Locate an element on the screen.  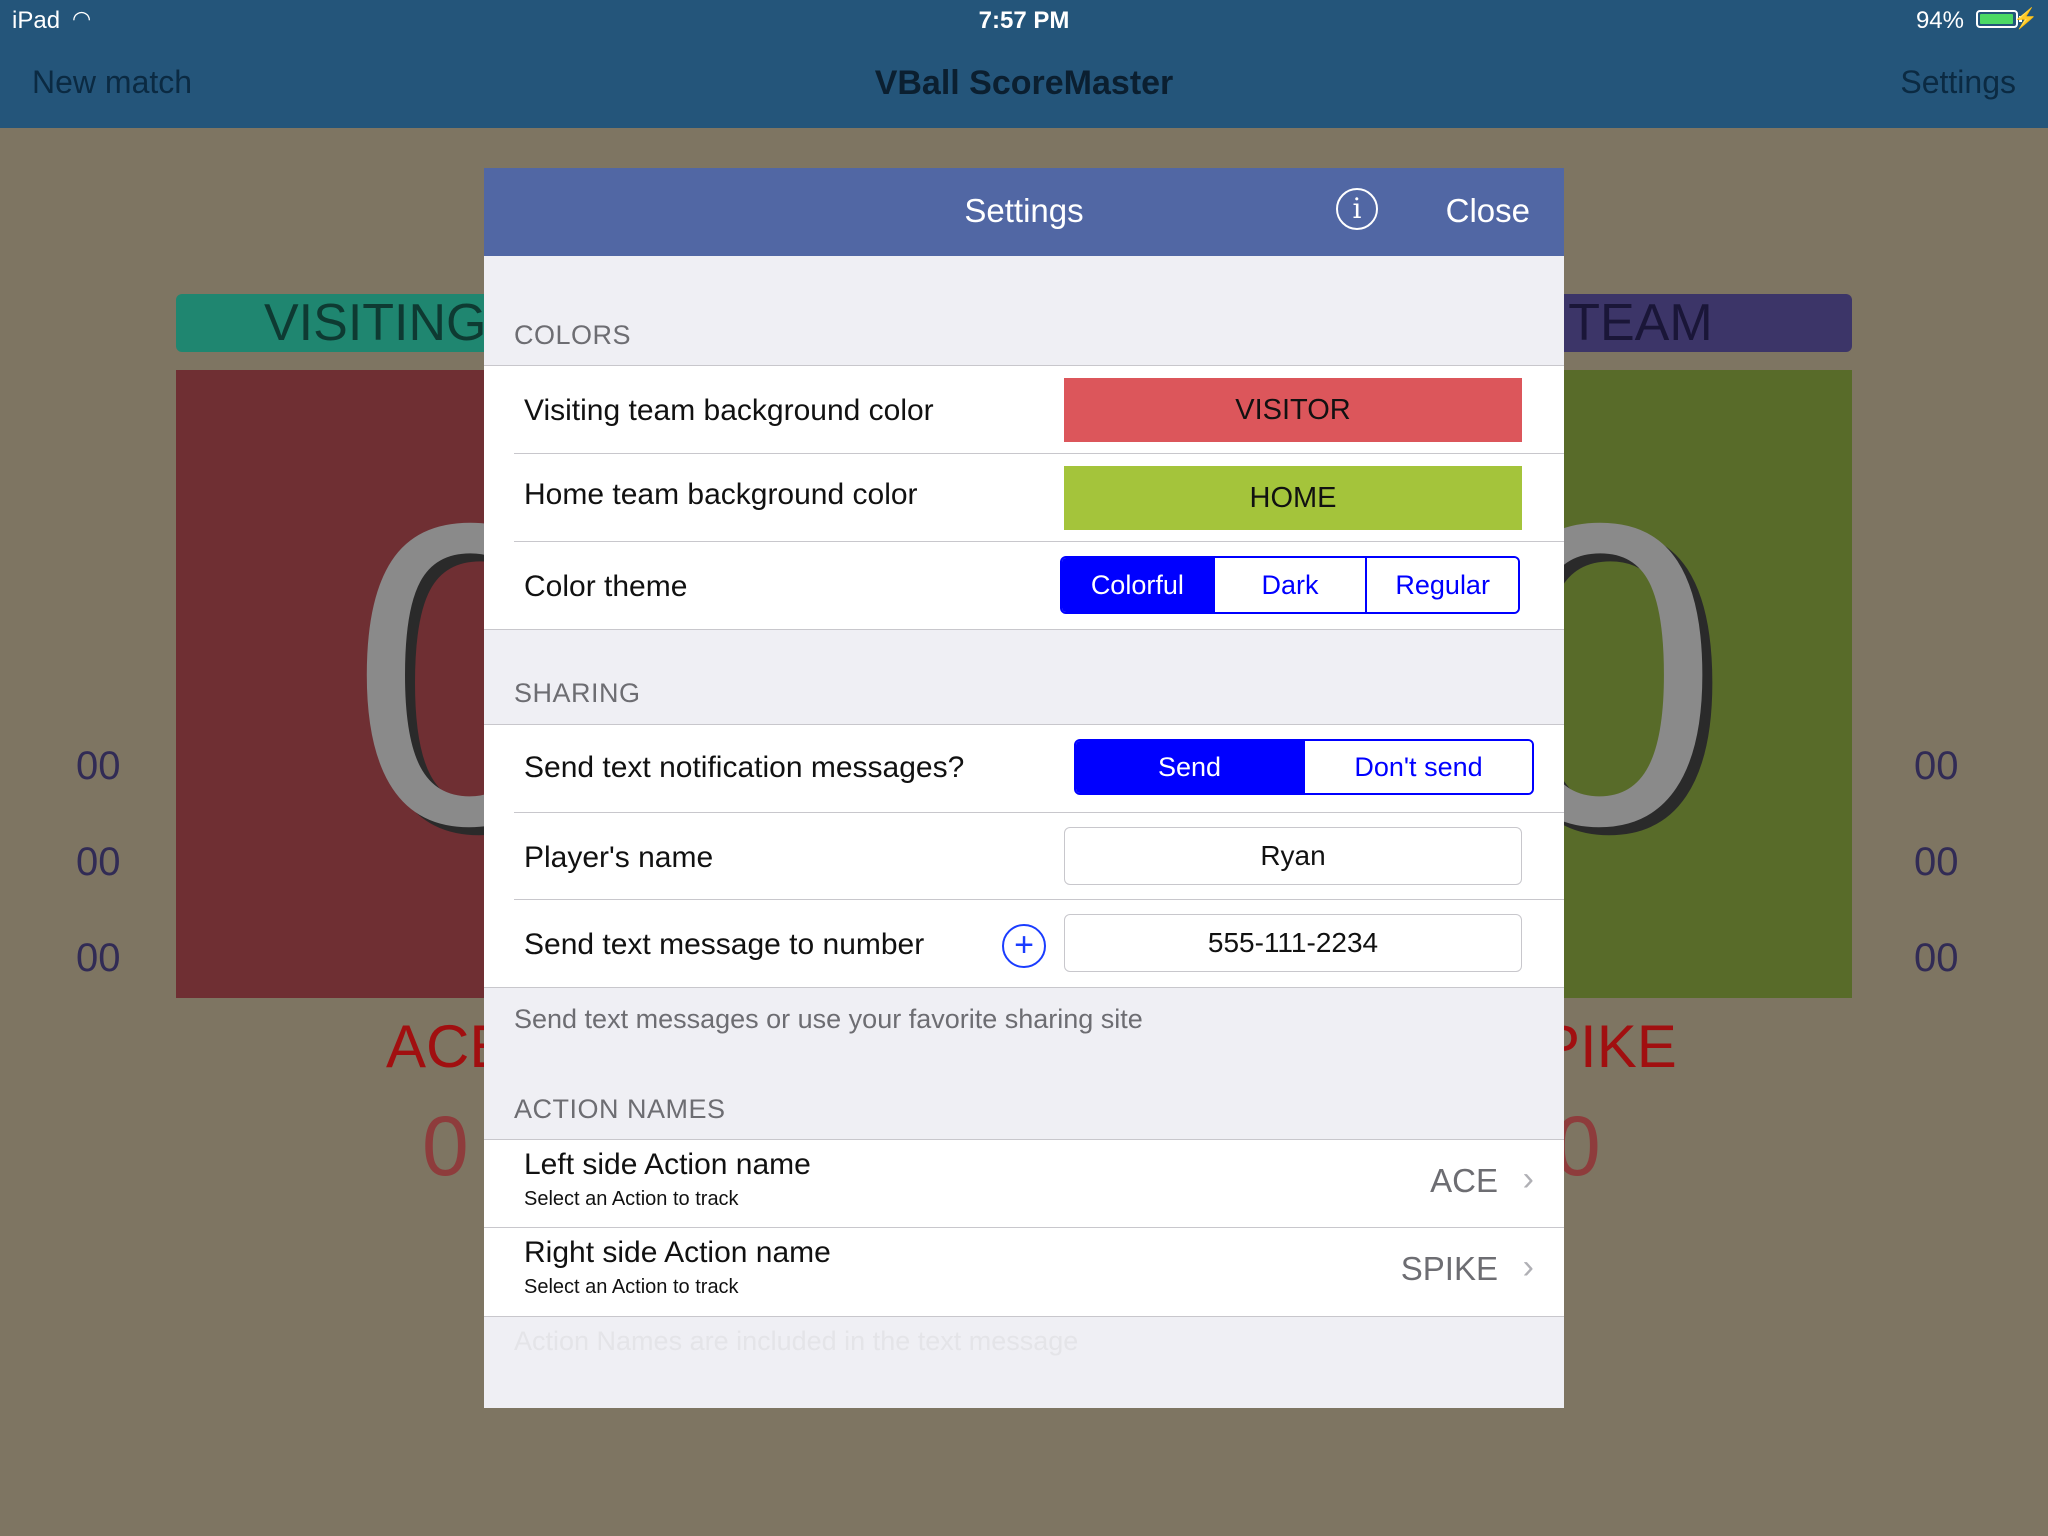
right-action-value: SPIKE is located at coordinates (1449, 1268).